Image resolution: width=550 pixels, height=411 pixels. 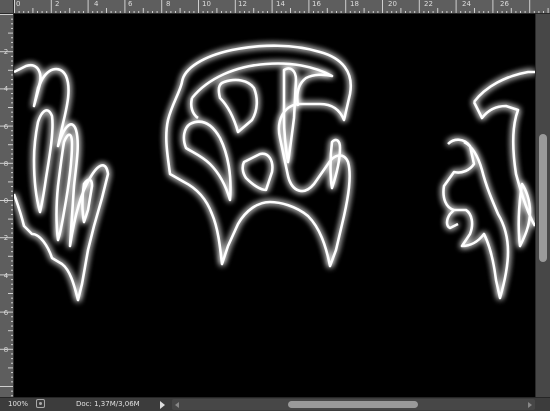 What do you see at coordinates (530, 405) in the screenshot?
I see `scroll-right-arrow-icon` at bounding box center [530, 405].